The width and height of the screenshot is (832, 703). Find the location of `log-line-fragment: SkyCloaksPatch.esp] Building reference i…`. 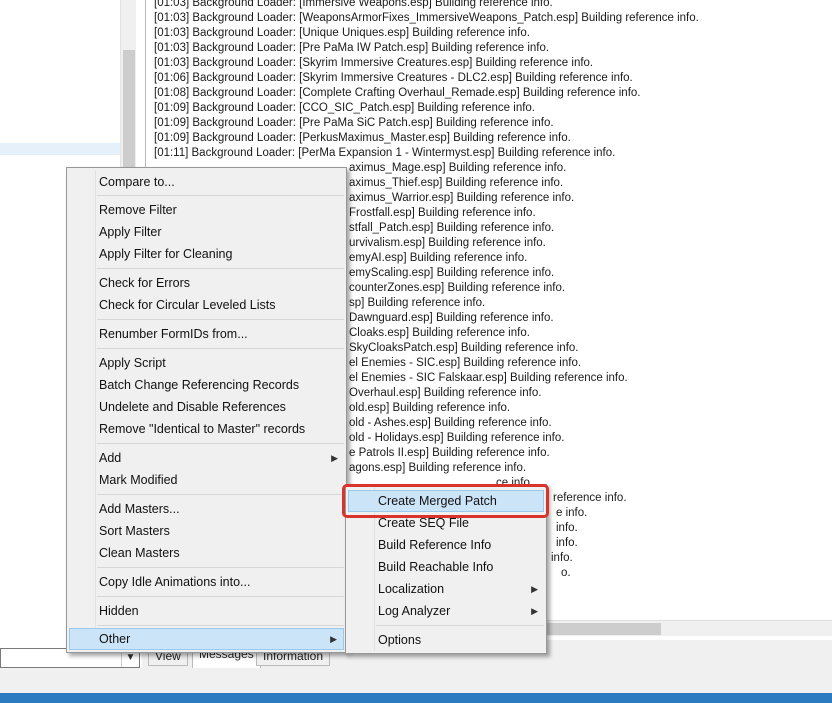

log-line-fragment: SkyCloaksPatch.esp] Building reference i… is located at coordinates (464, 348).